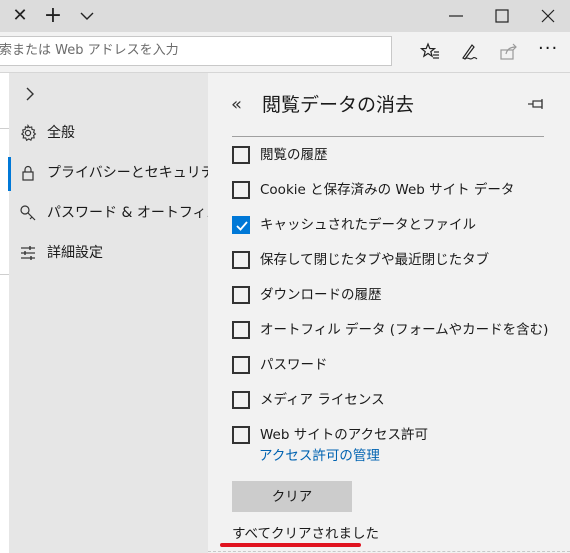  What do you see at coordinates (344, 435) in the screenshot?
I see `checkbox-label: Web サイトのアクセス許可` at bounding box center [344, 435].